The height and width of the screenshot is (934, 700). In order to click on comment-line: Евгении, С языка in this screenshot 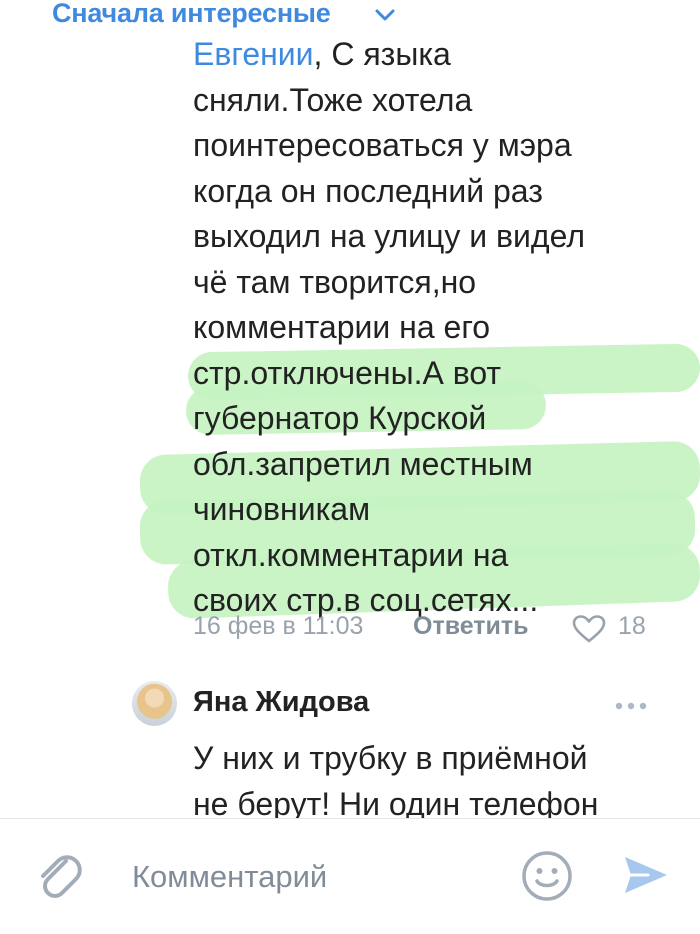, I will do `click(428, 55)`.